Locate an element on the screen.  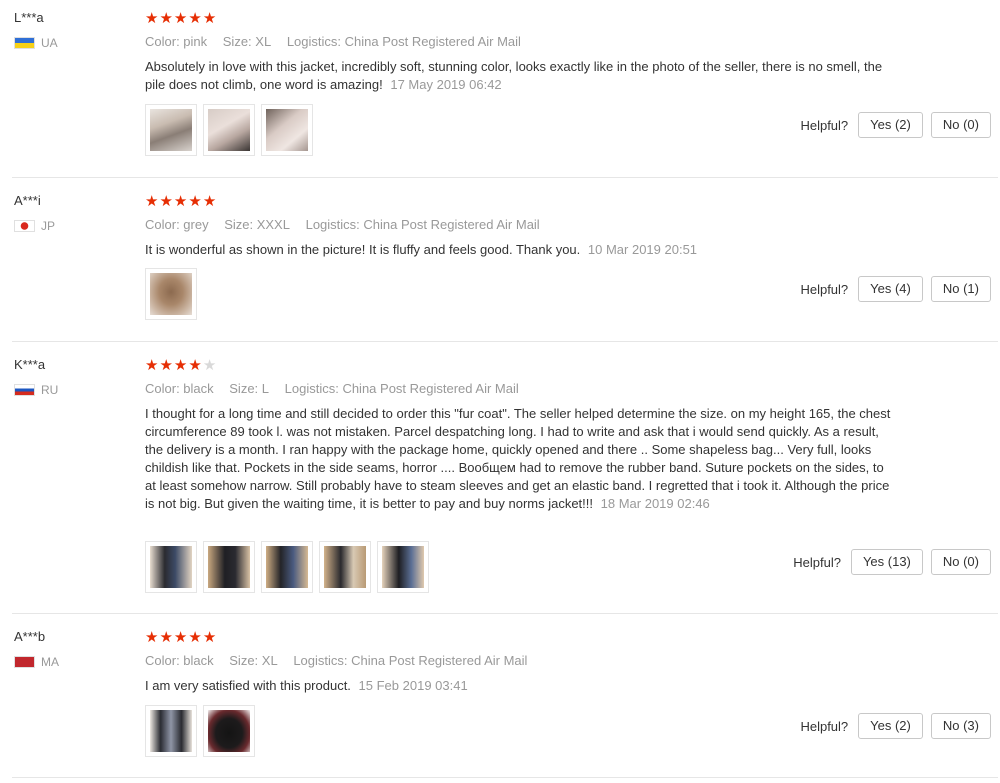
review-body: I am very satisfied with this product. is located at coordinates (248, 685).